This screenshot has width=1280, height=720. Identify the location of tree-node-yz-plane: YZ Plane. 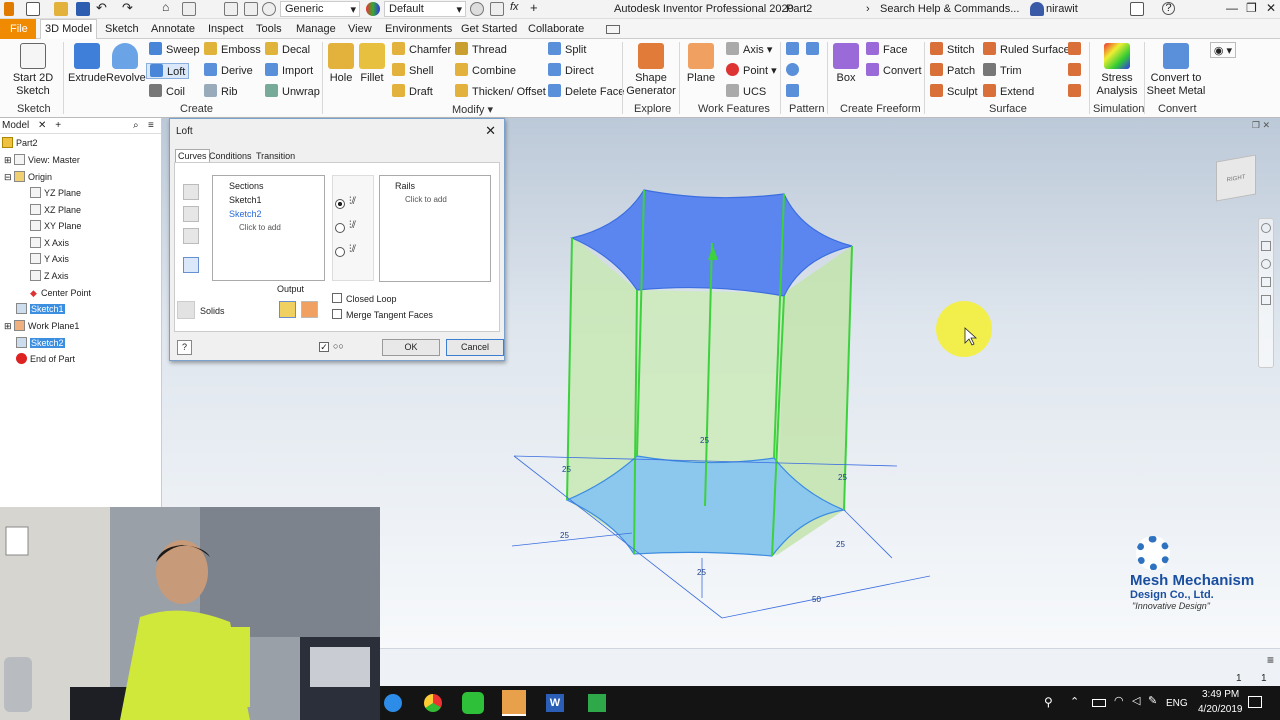
(55, 193).